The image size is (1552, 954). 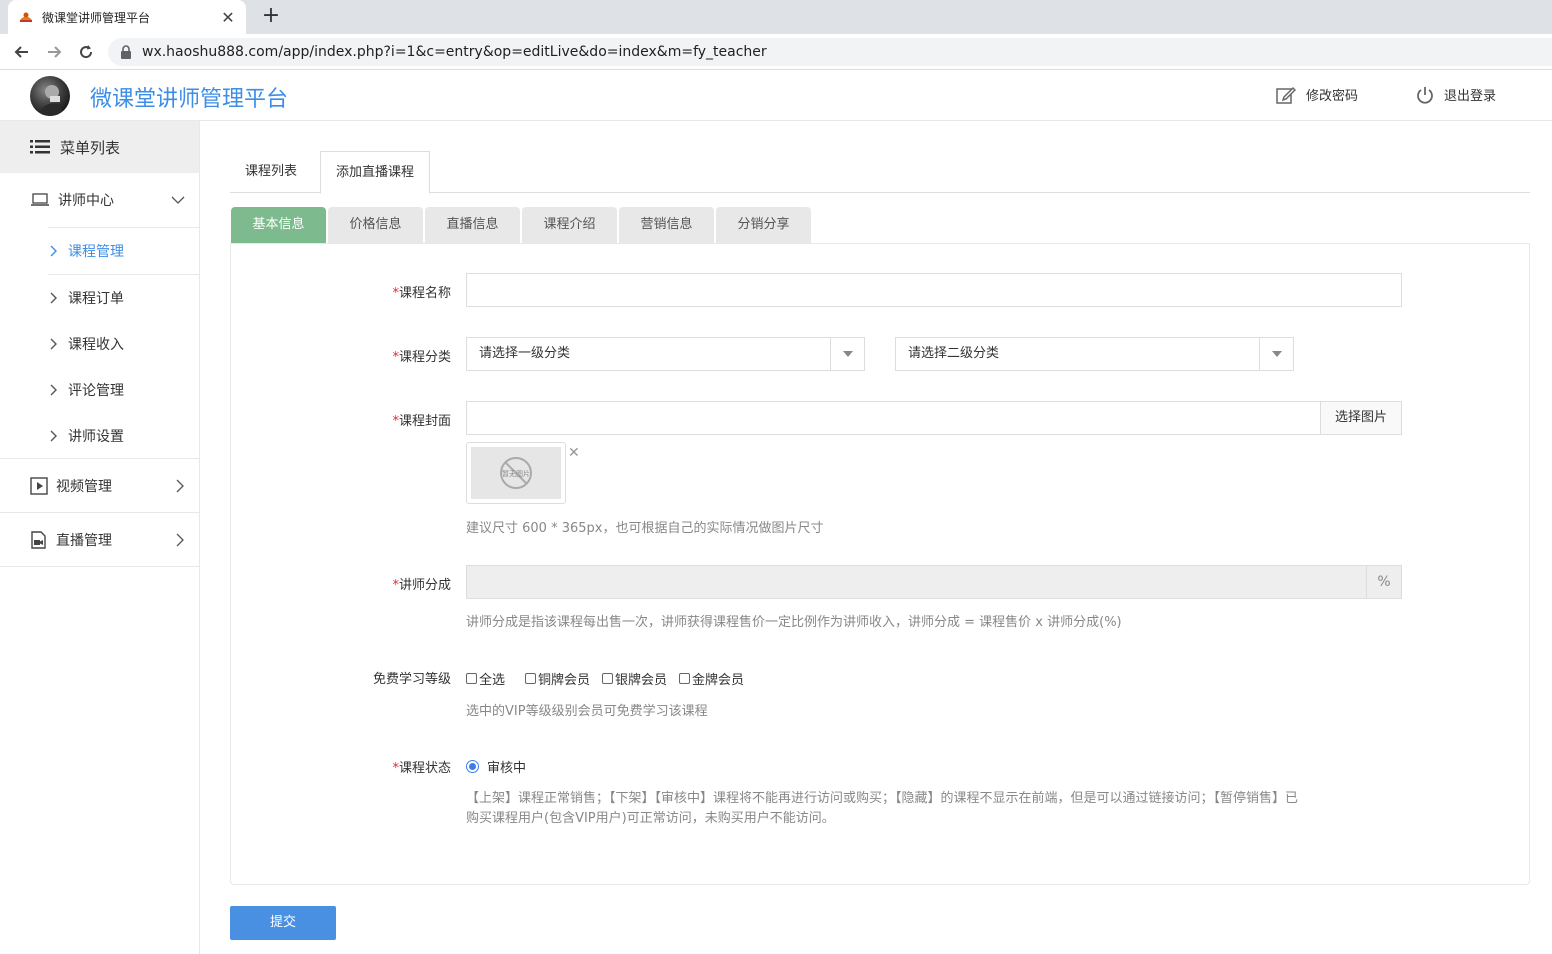 I want to click on change-password-label: 修改密码, so click(x=1332, y=96).